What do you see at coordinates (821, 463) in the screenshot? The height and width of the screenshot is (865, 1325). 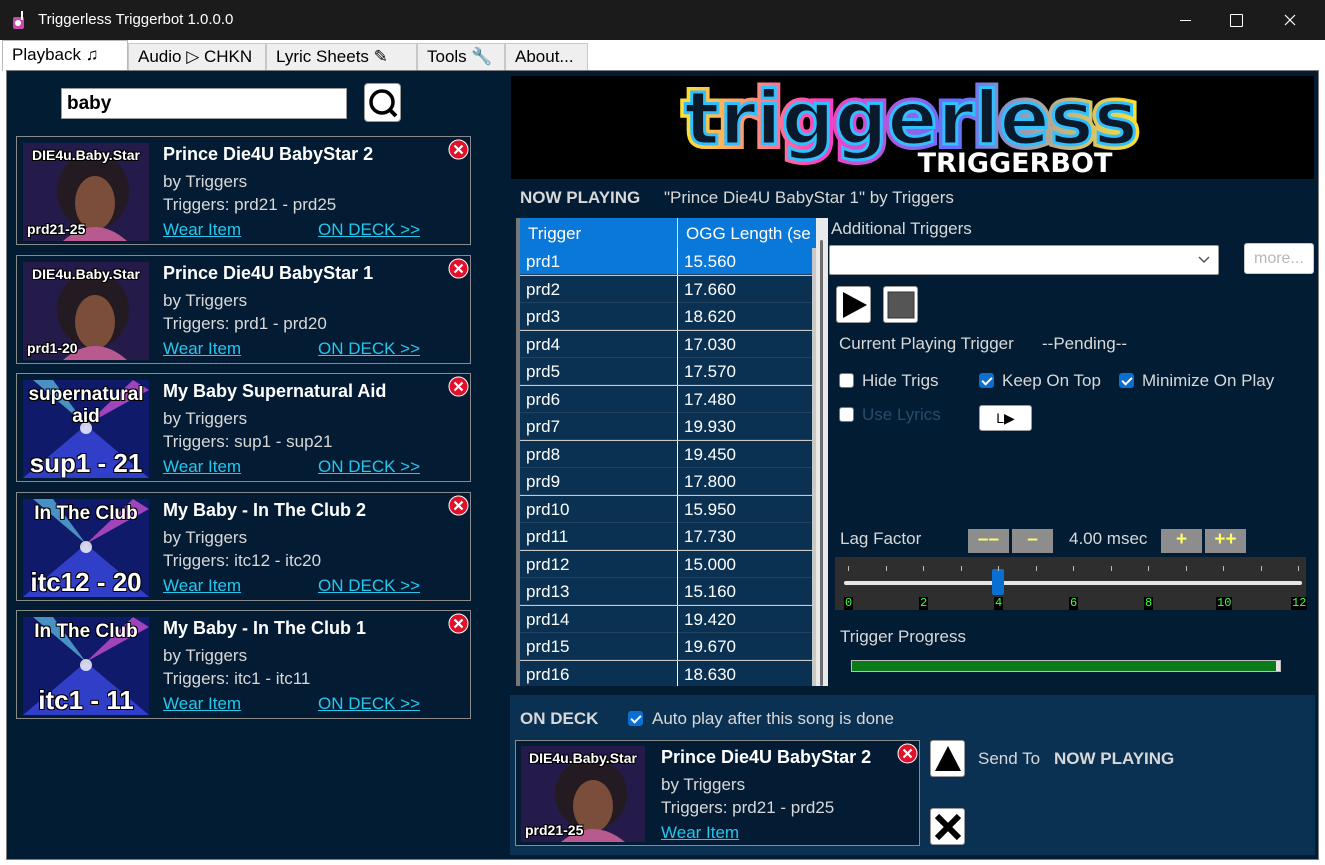 I see `scrollbar-thumb` at bounding box center [821, 463].